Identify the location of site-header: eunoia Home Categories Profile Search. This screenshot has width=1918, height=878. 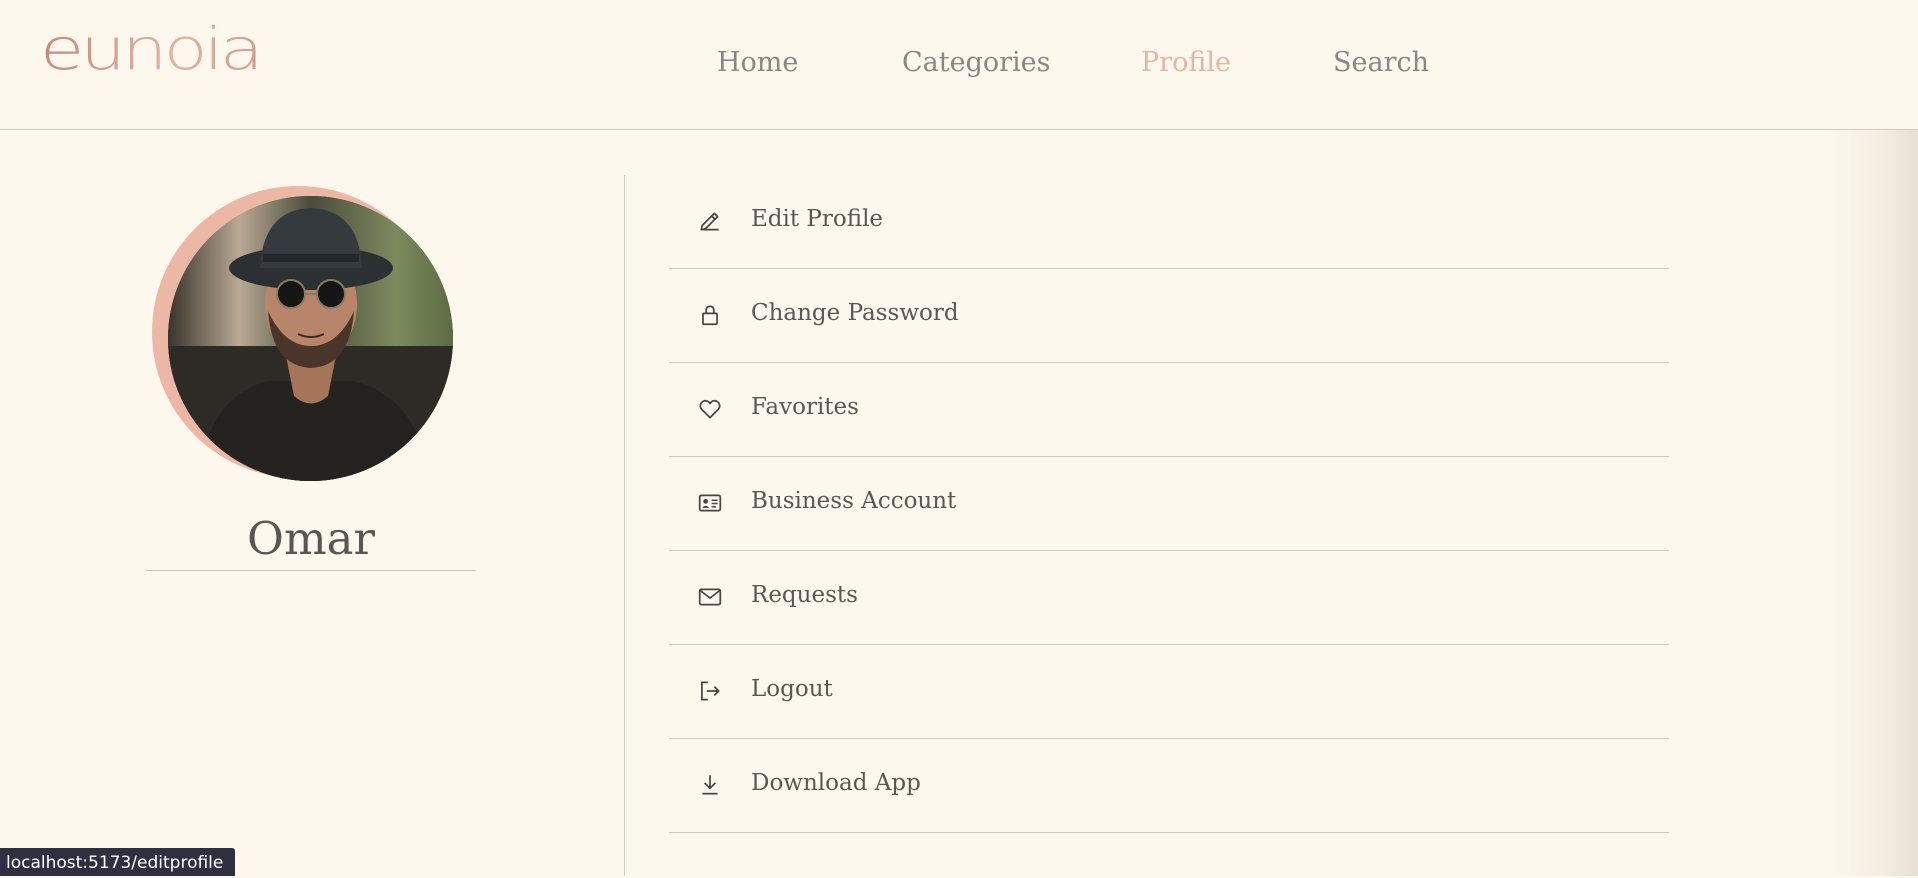
(959, 65).